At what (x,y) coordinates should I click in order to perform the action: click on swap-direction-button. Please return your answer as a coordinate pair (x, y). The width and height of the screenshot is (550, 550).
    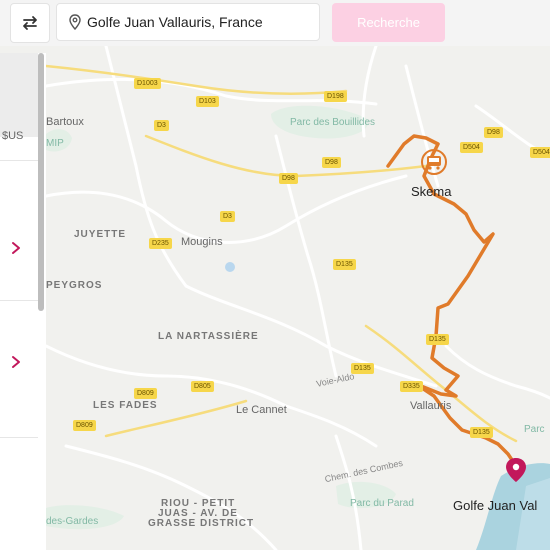
    Looking at the image, I should click on (30, 23).